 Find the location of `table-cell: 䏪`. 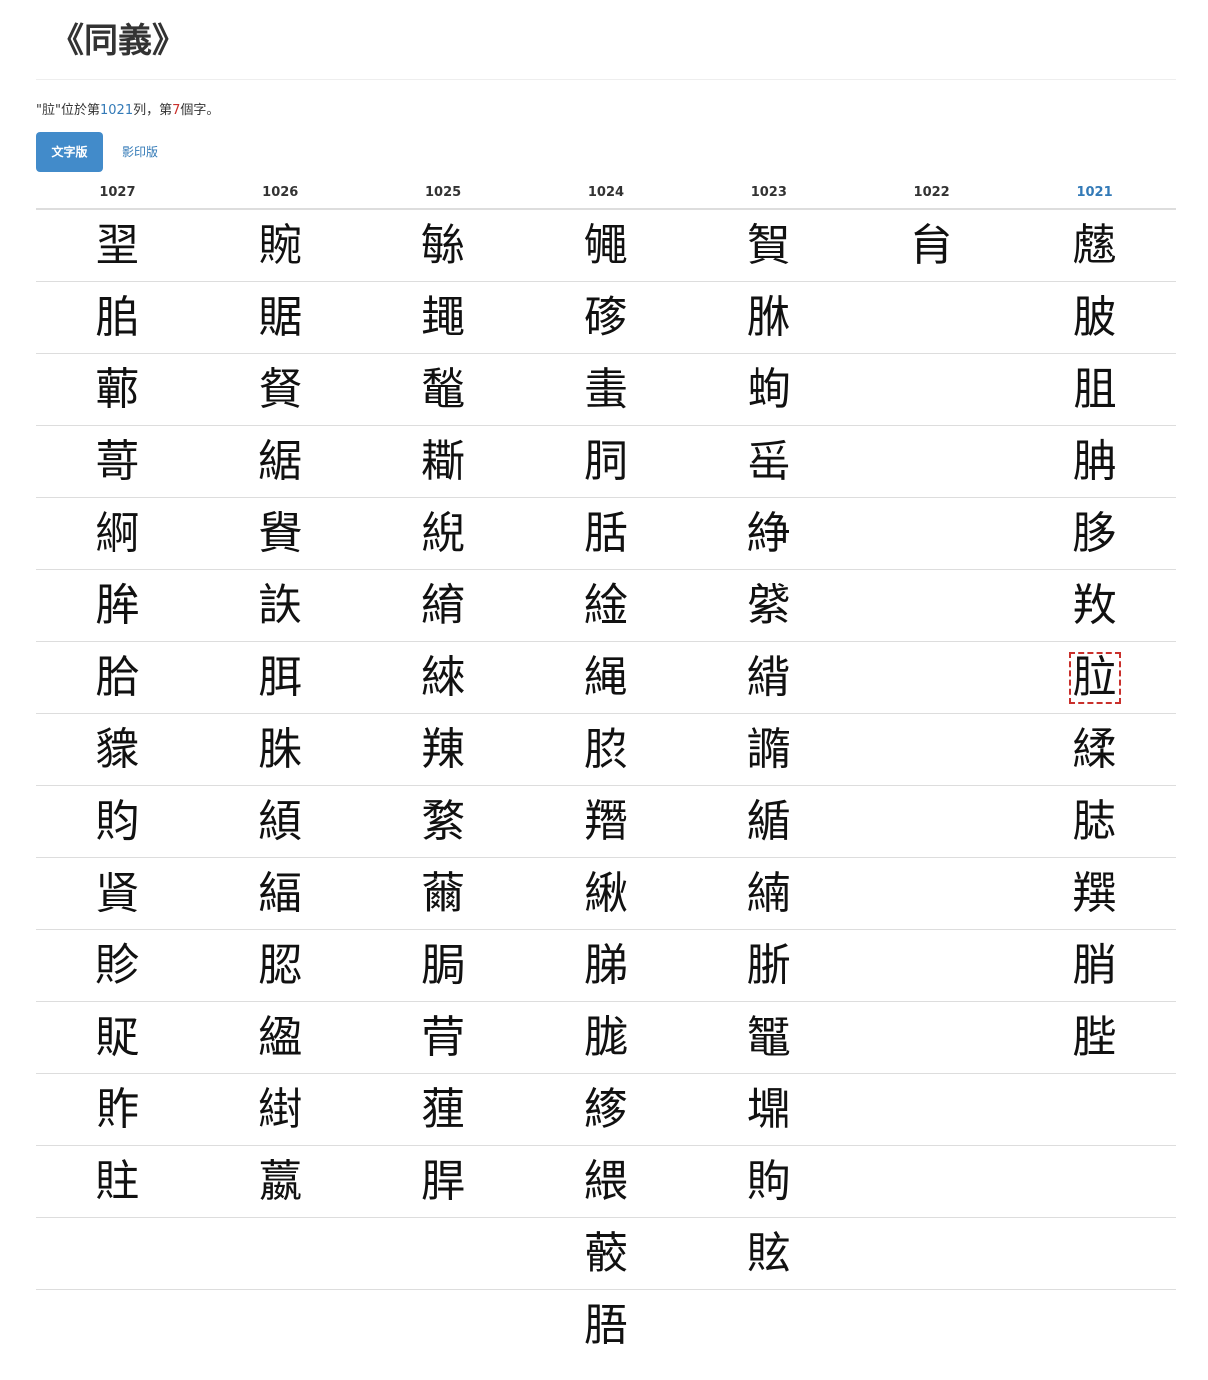

table-cell: 䏪 is located at coordinates (280, 677).